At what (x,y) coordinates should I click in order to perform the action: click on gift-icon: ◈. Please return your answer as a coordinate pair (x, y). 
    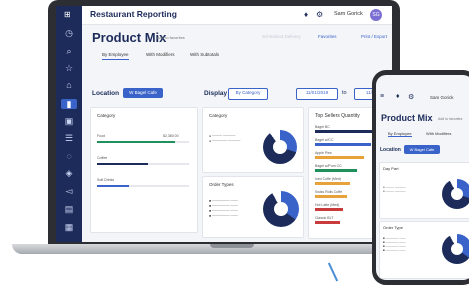
    Looking at the image, I should click on (69, 173).